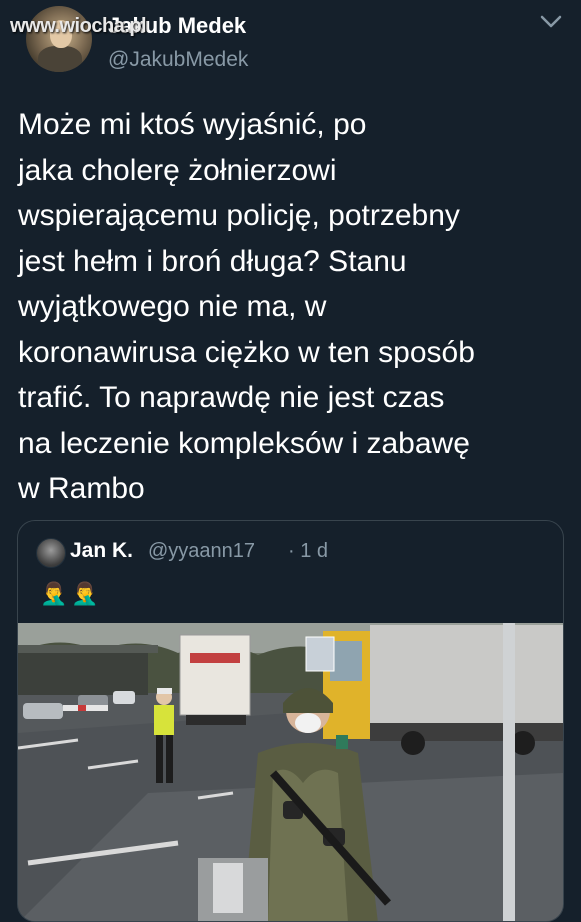 This screenshot has width=581, height=922. I want to click on watermark: www.wiocha.pl, so click(78, 26).